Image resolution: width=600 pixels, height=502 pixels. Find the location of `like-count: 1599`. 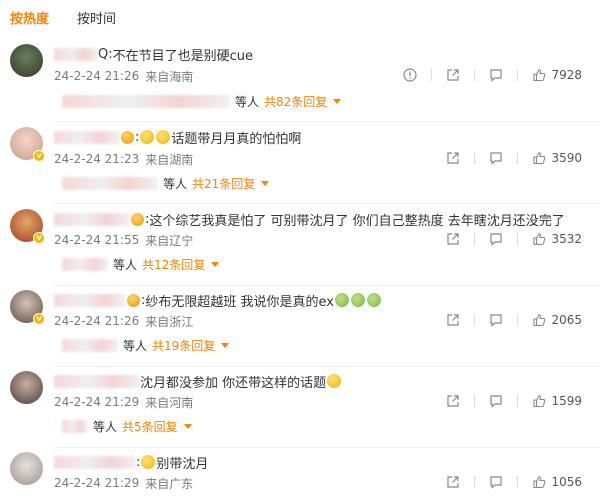

like-count: 1599 is located at coordinates (566, 401).